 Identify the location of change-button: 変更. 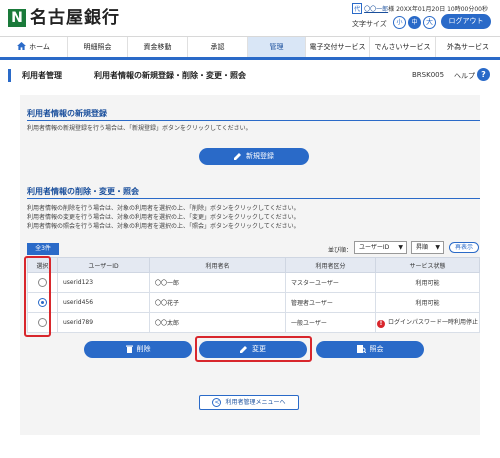
(253, 349).